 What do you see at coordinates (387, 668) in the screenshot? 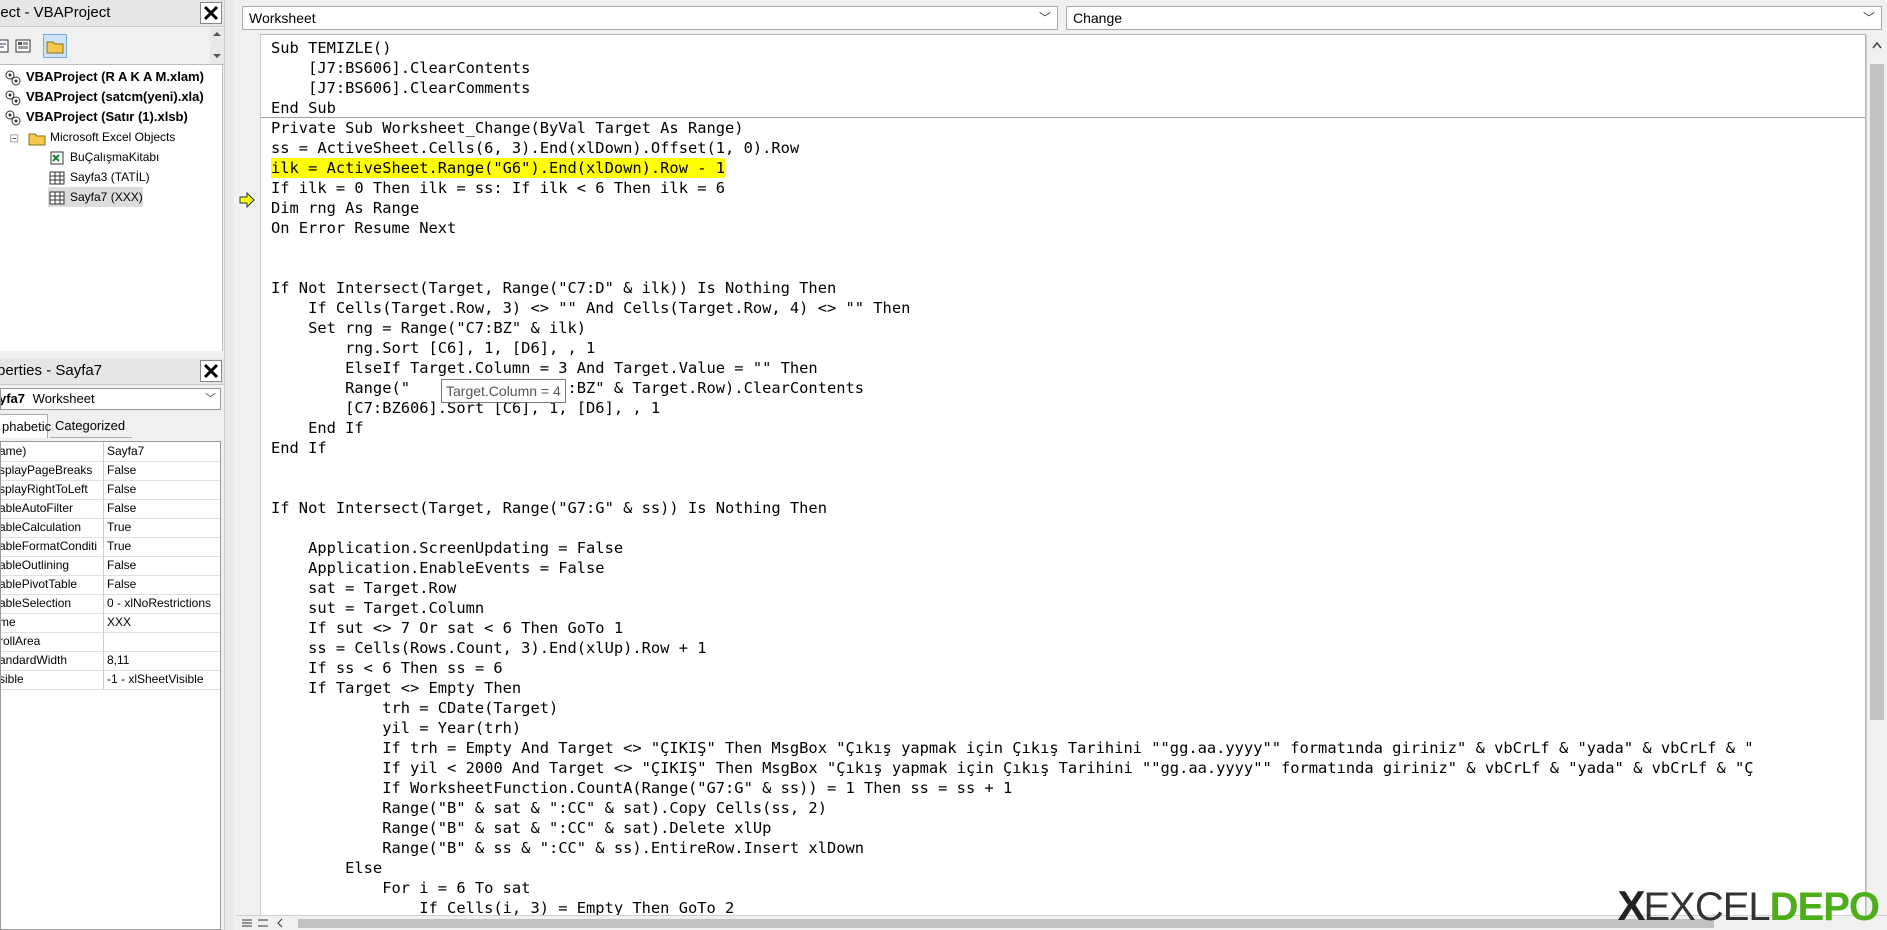
I see `code-line: If ss < 6 Then ss = 6` at bounding box center [387, 668].